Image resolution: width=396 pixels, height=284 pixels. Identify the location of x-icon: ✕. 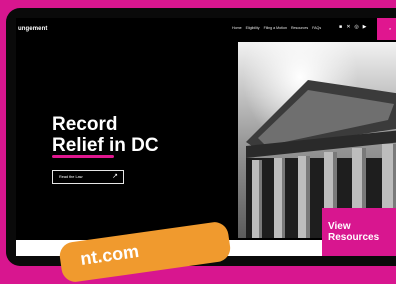
(348, 27).